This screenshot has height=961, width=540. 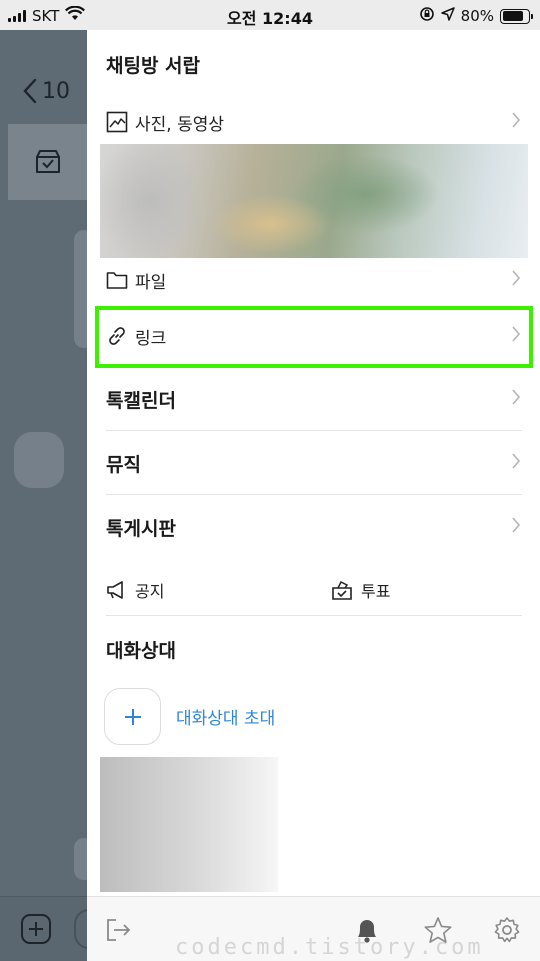 I want to click on member-profile-thumbnail, so click(x=189, y=824).